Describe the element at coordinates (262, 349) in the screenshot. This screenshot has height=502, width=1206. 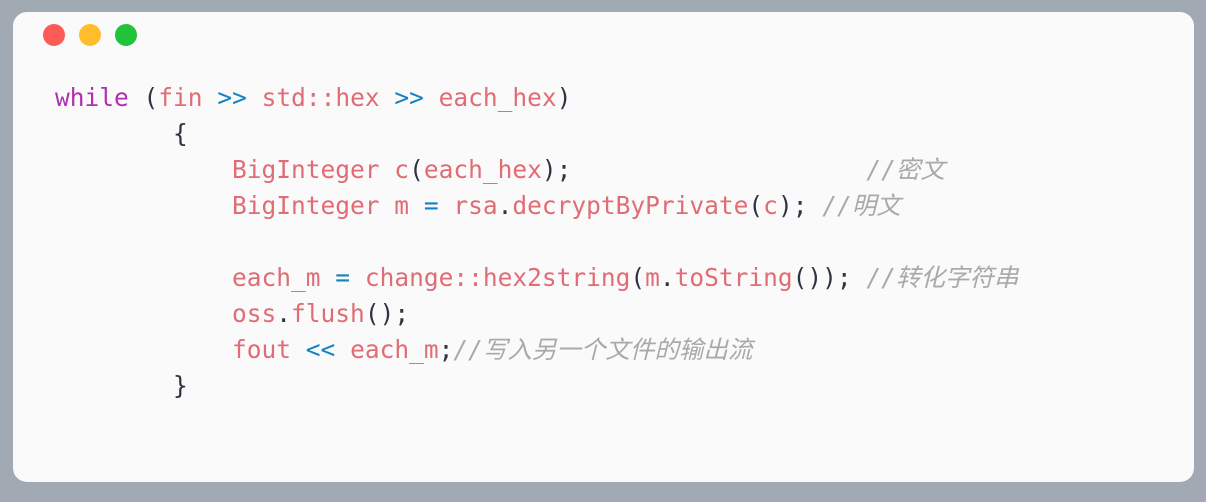
I see `code-token-id: fout` at that location.